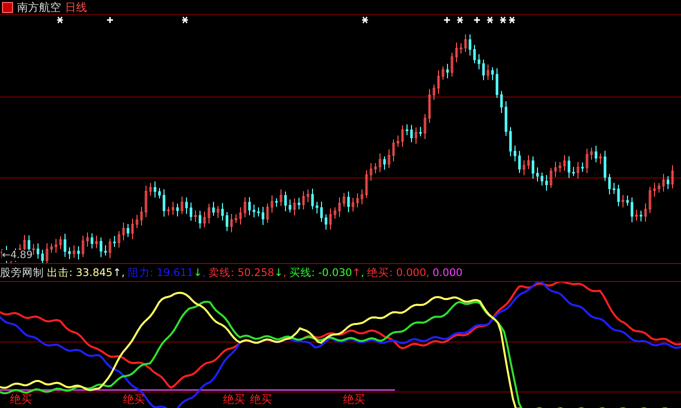  What do you see at coordinates (80, 272) in the screenshot?
I see `indicator-reading: 出击: 33.845` at bounding box center [80, 272].